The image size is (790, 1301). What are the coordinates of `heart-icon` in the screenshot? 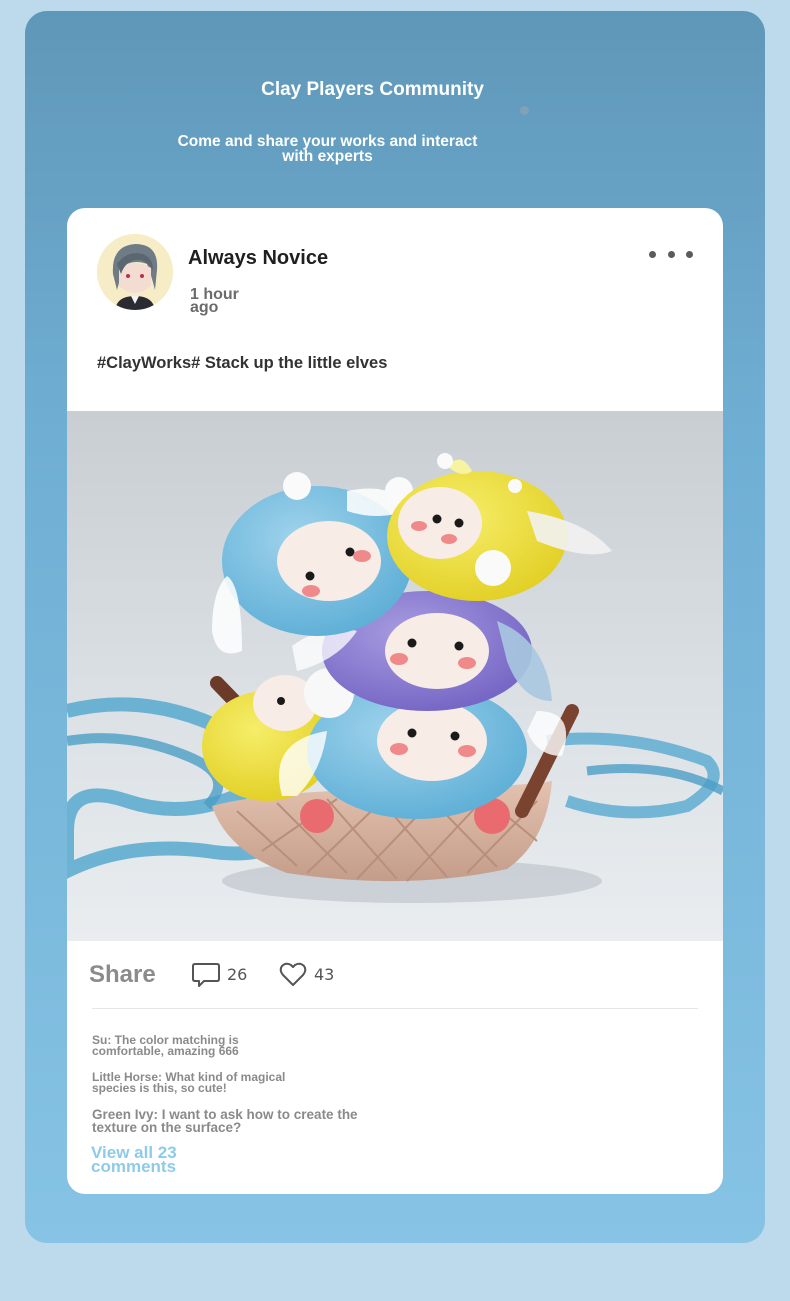 It's located at (293, 974).